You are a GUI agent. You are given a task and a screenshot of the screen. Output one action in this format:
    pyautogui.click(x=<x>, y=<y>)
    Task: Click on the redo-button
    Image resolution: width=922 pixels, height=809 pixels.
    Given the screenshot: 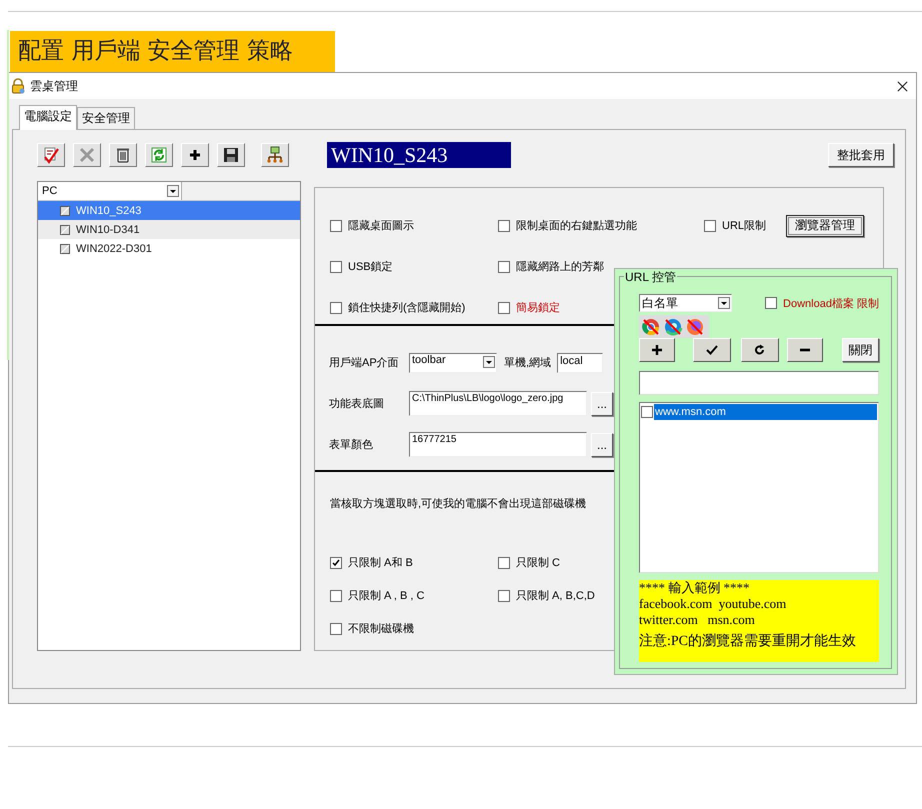 What is the action you would take?
    pyautogui.click(x=760, y=350)
    